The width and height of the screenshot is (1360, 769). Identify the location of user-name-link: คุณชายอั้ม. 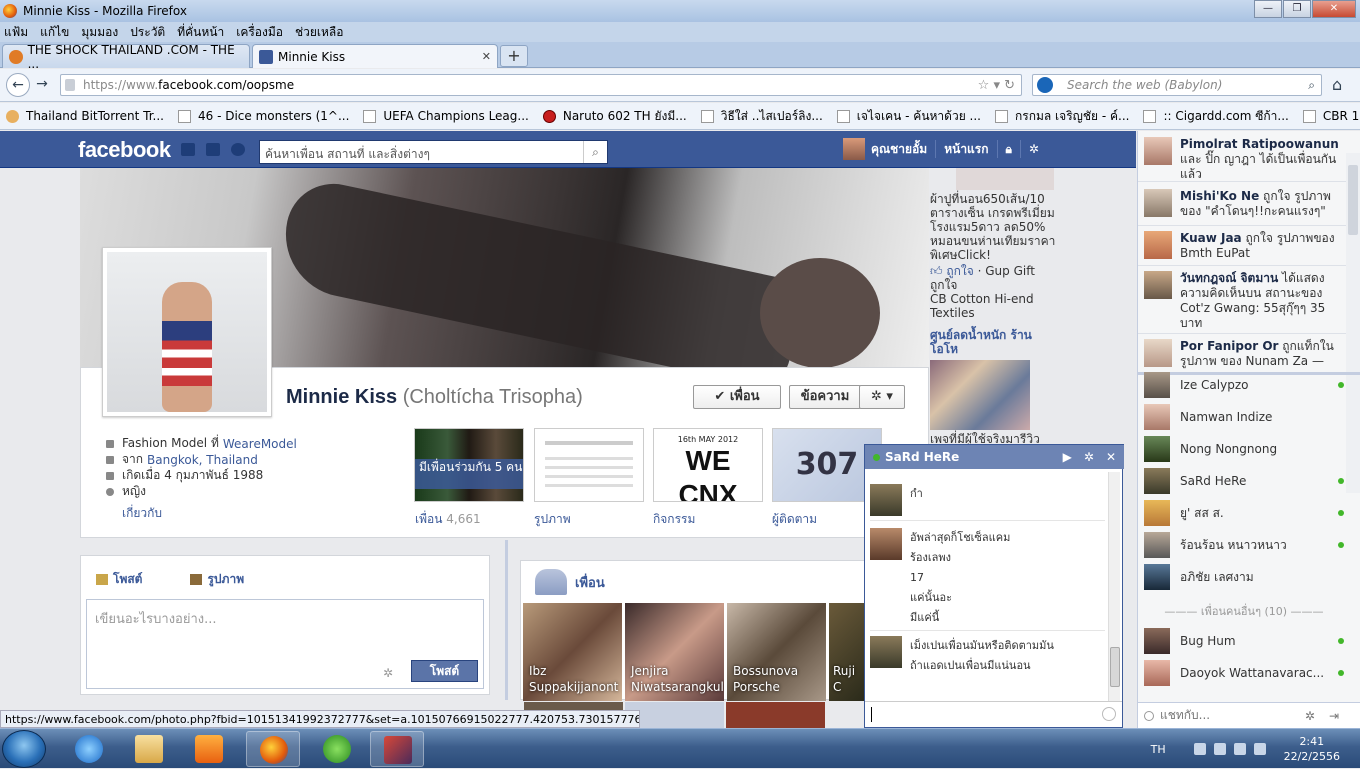
(899, 149).